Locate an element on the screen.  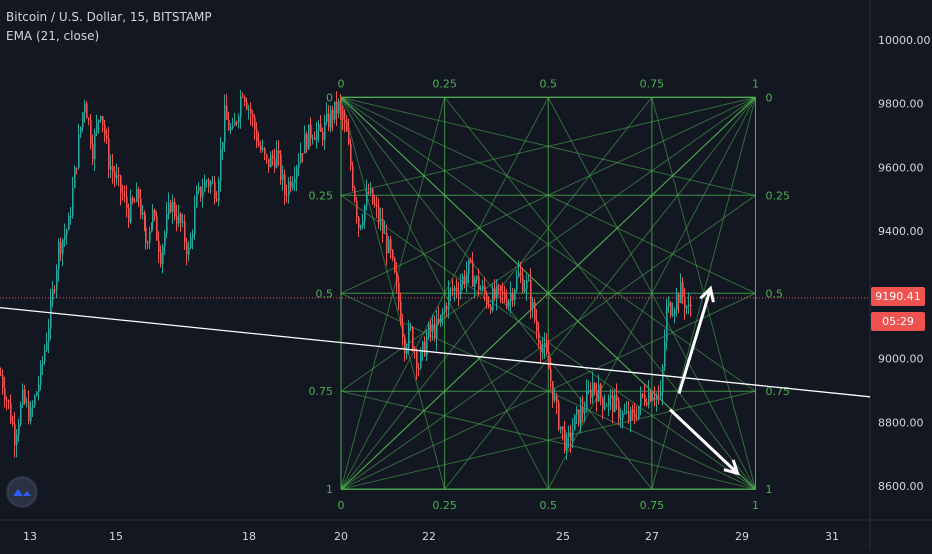
fib-label-right: 0.25 is located at coordinates (778, 195).